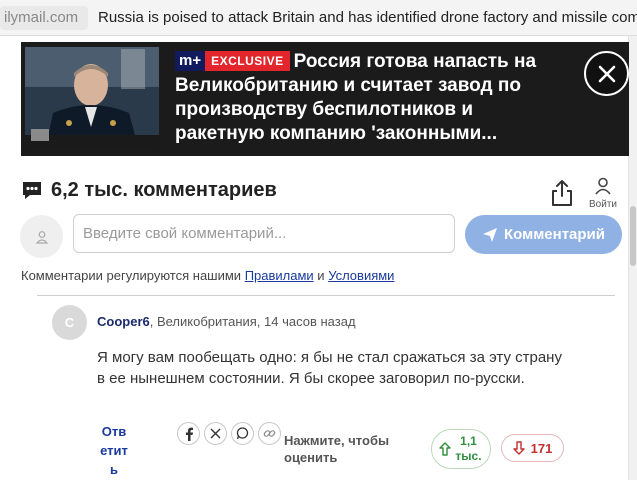 This screenshot has height=480, width=637. I want to click on share-button, so click(562, 193).